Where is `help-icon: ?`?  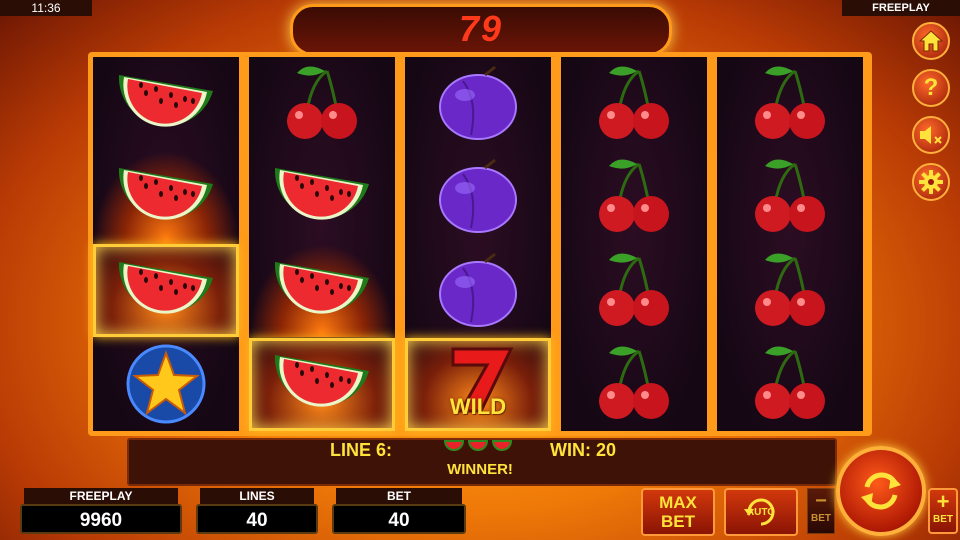
help-icon: ? is located at coordinates (931, 87).